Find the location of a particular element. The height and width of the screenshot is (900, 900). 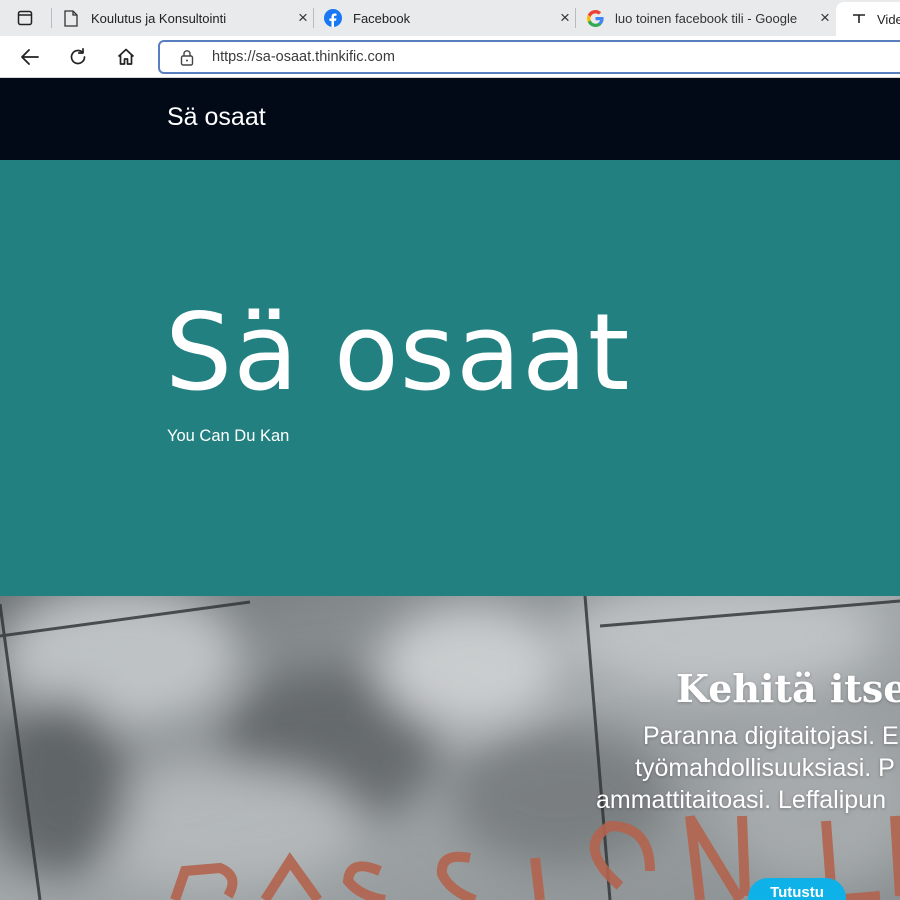

home-button is located at coordinates (126, 57).